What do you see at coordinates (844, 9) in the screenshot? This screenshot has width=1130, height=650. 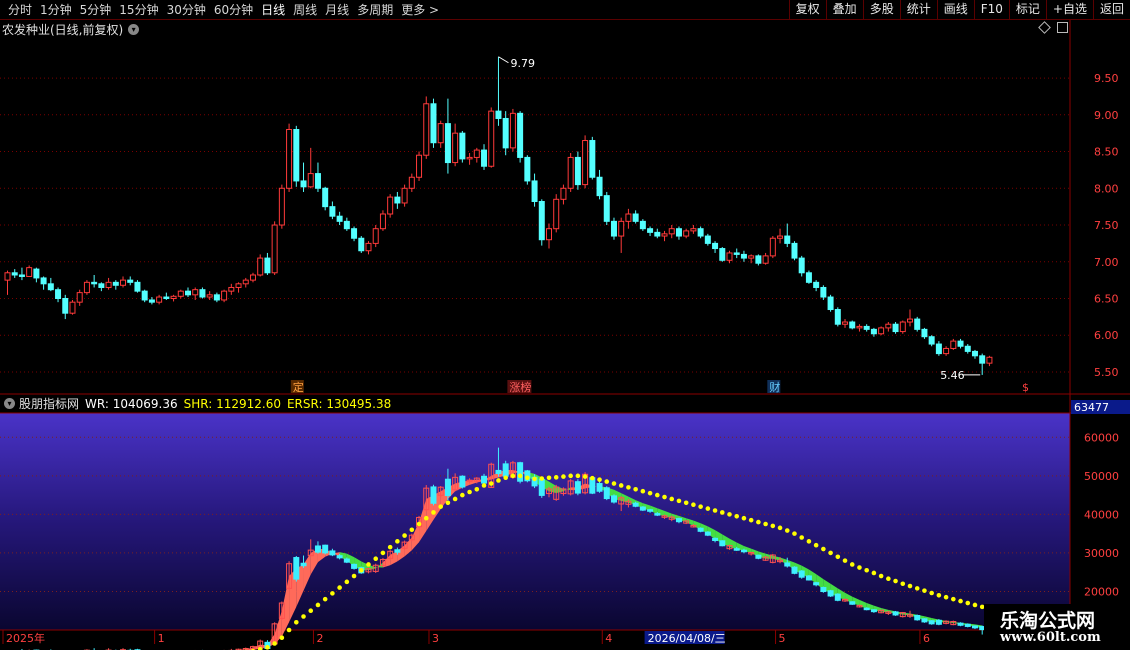 I see `toolbar-button: 叠加` at bounding box center [844, 9].